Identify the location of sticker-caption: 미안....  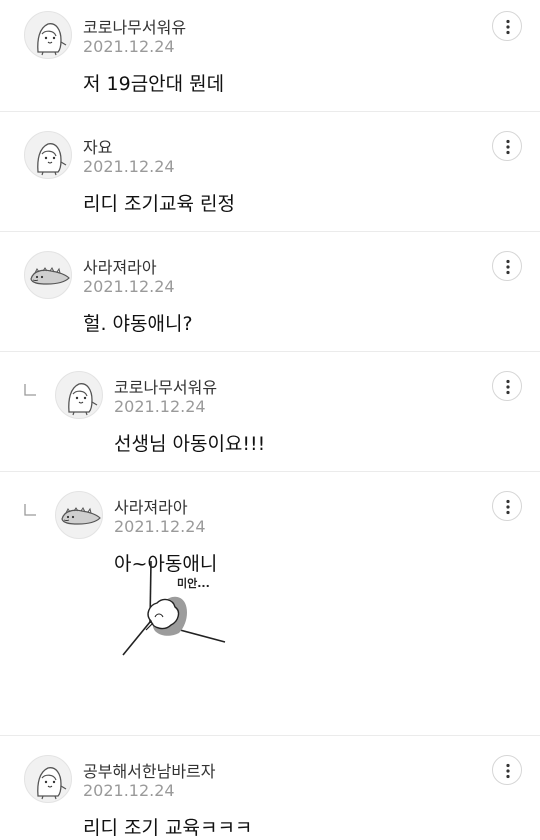
(193, 583).